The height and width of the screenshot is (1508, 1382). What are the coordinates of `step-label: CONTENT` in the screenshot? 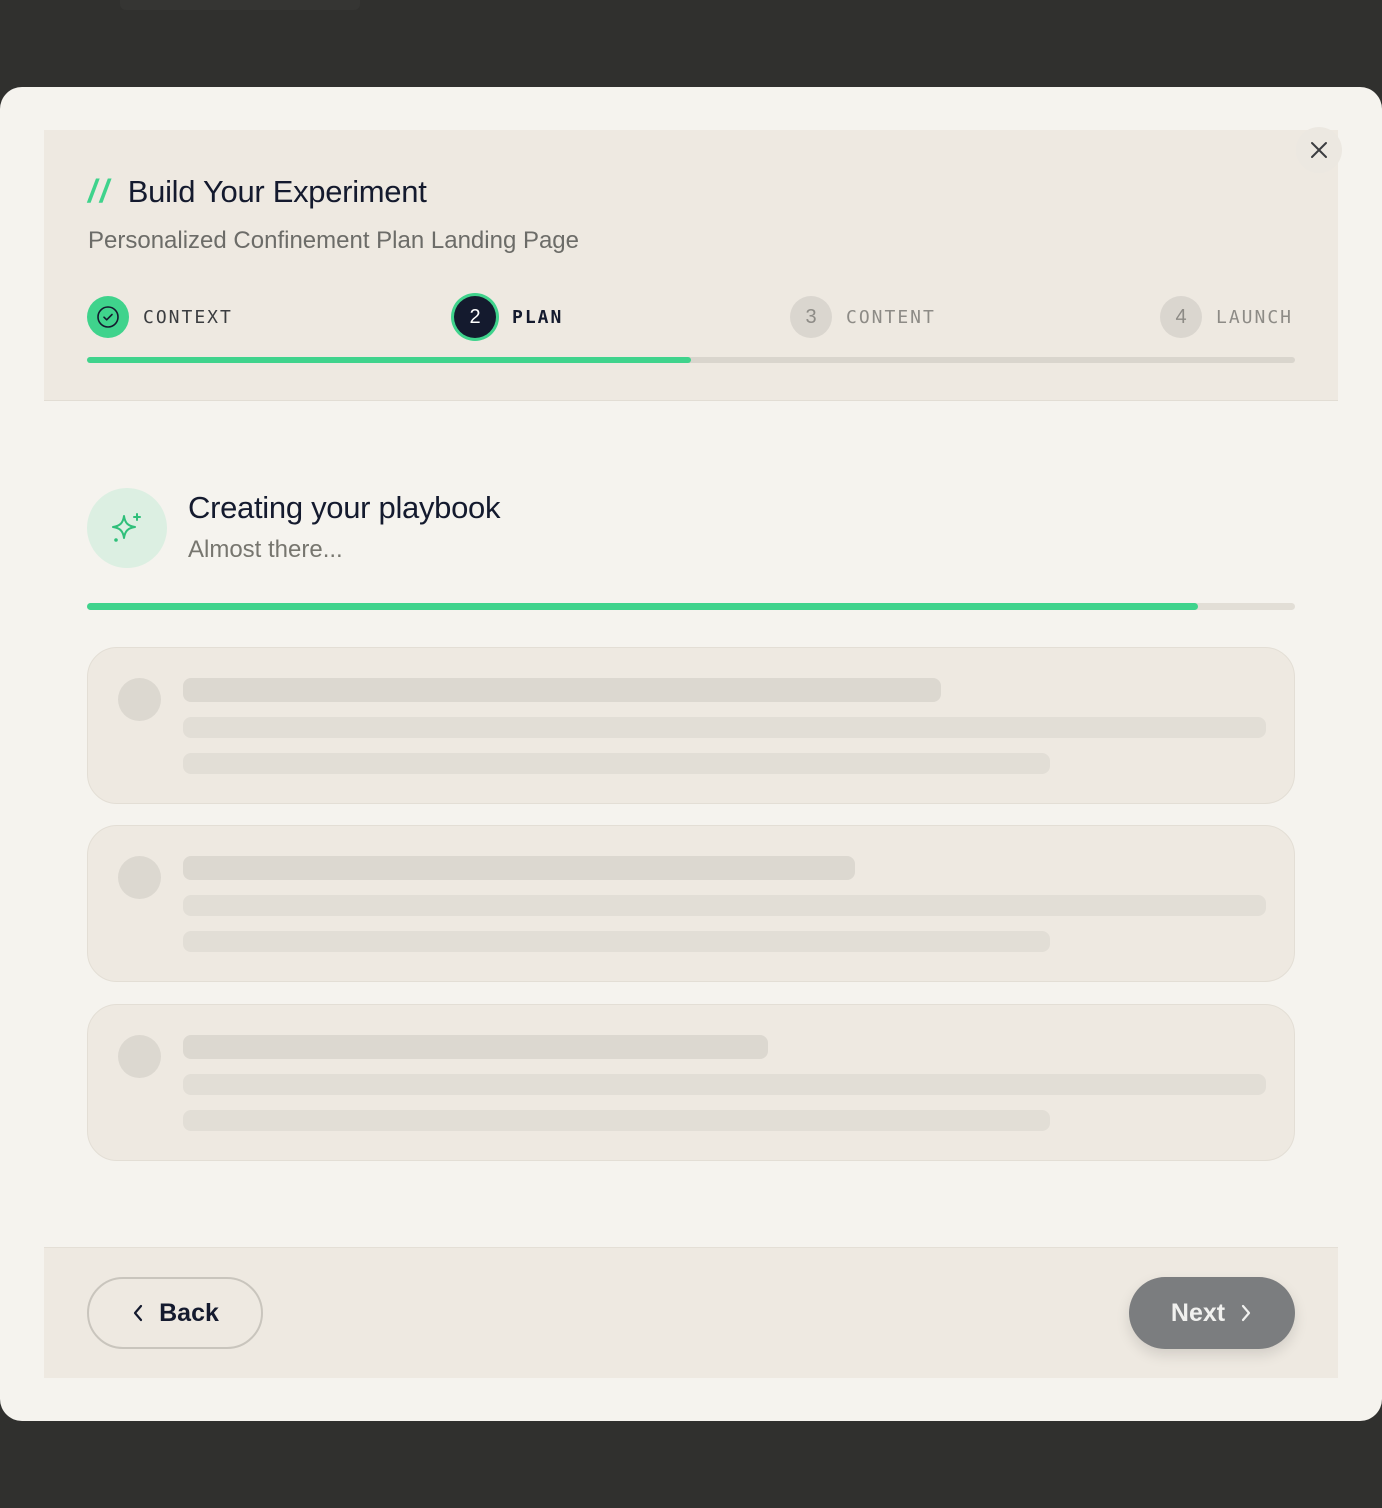 It's located at (891, 317).